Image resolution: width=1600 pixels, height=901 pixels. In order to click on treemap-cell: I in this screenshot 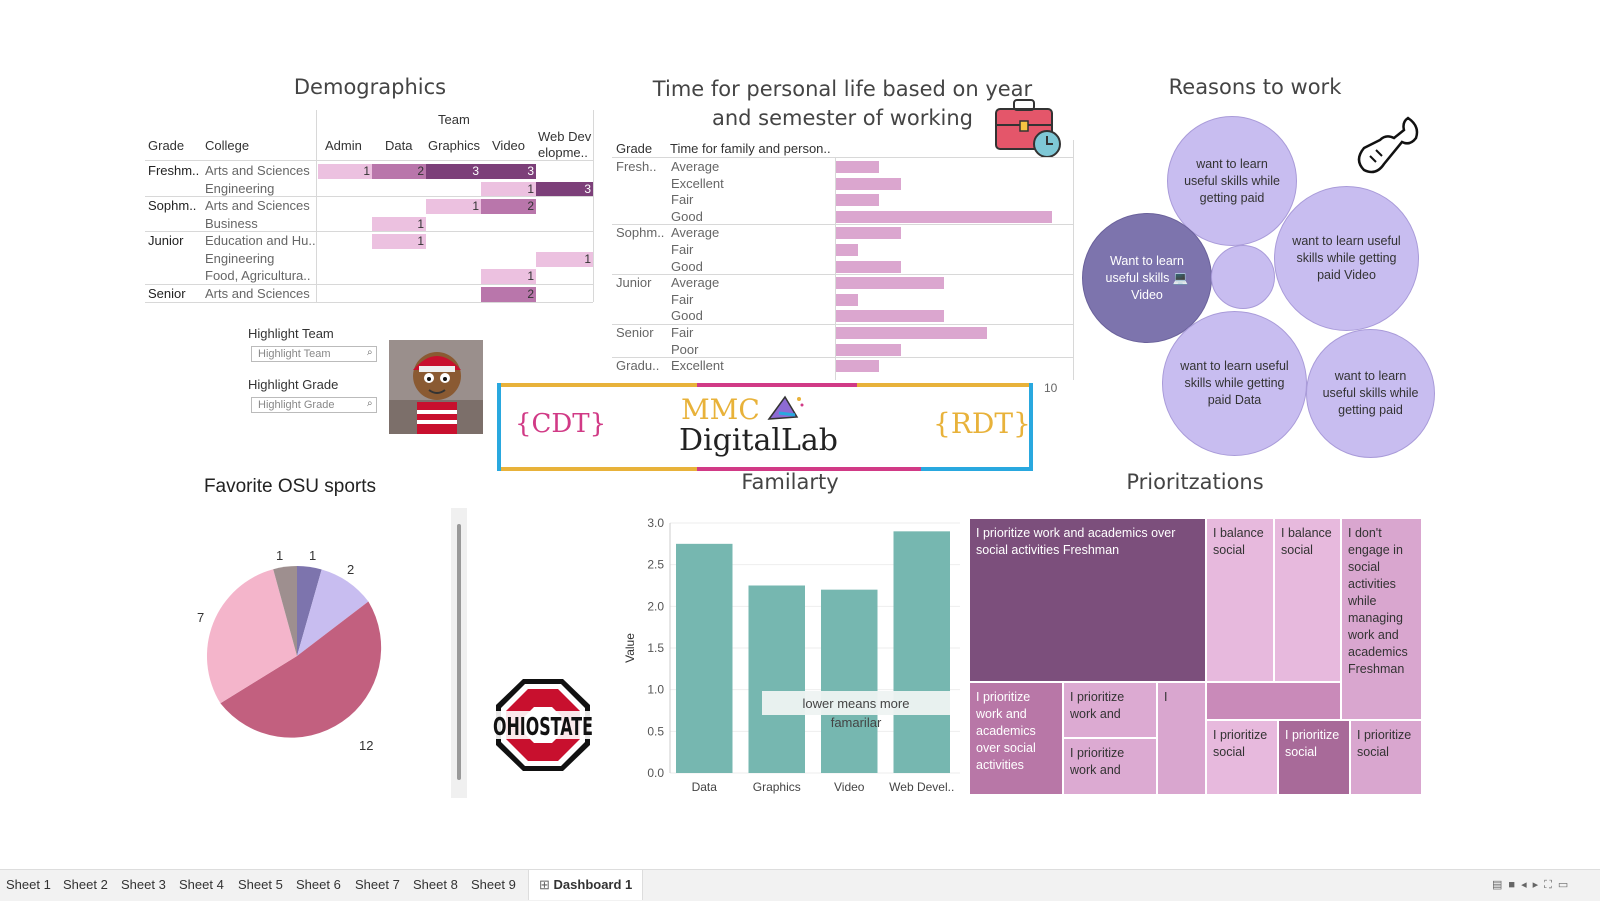, I will do `click(1181, 738)`.